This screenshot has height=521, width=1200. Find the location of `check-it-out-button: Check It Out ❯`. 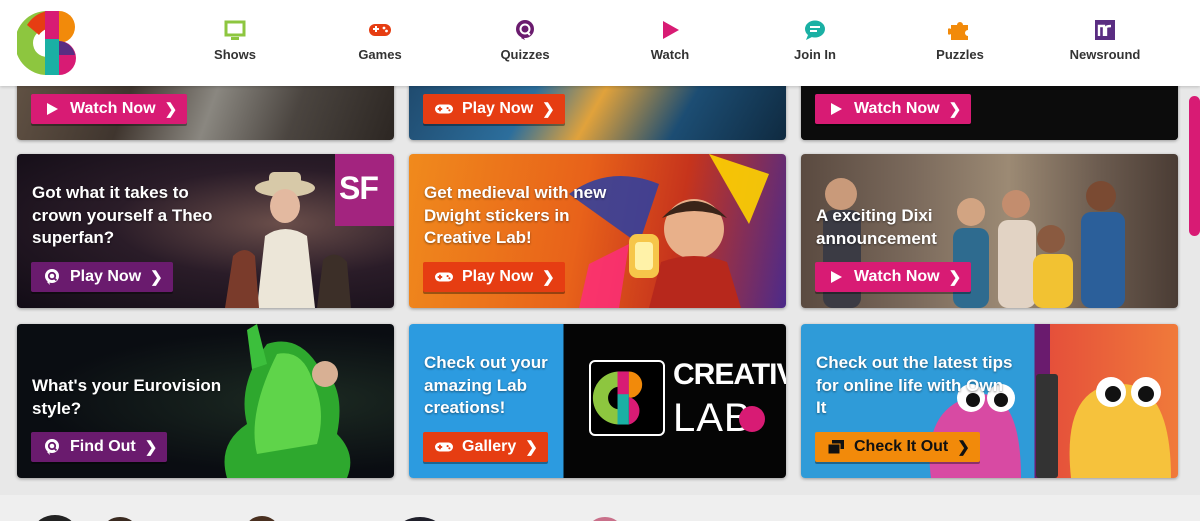

check-it-out-button: Check It Out ❯ is located at coordinates (897, 447).